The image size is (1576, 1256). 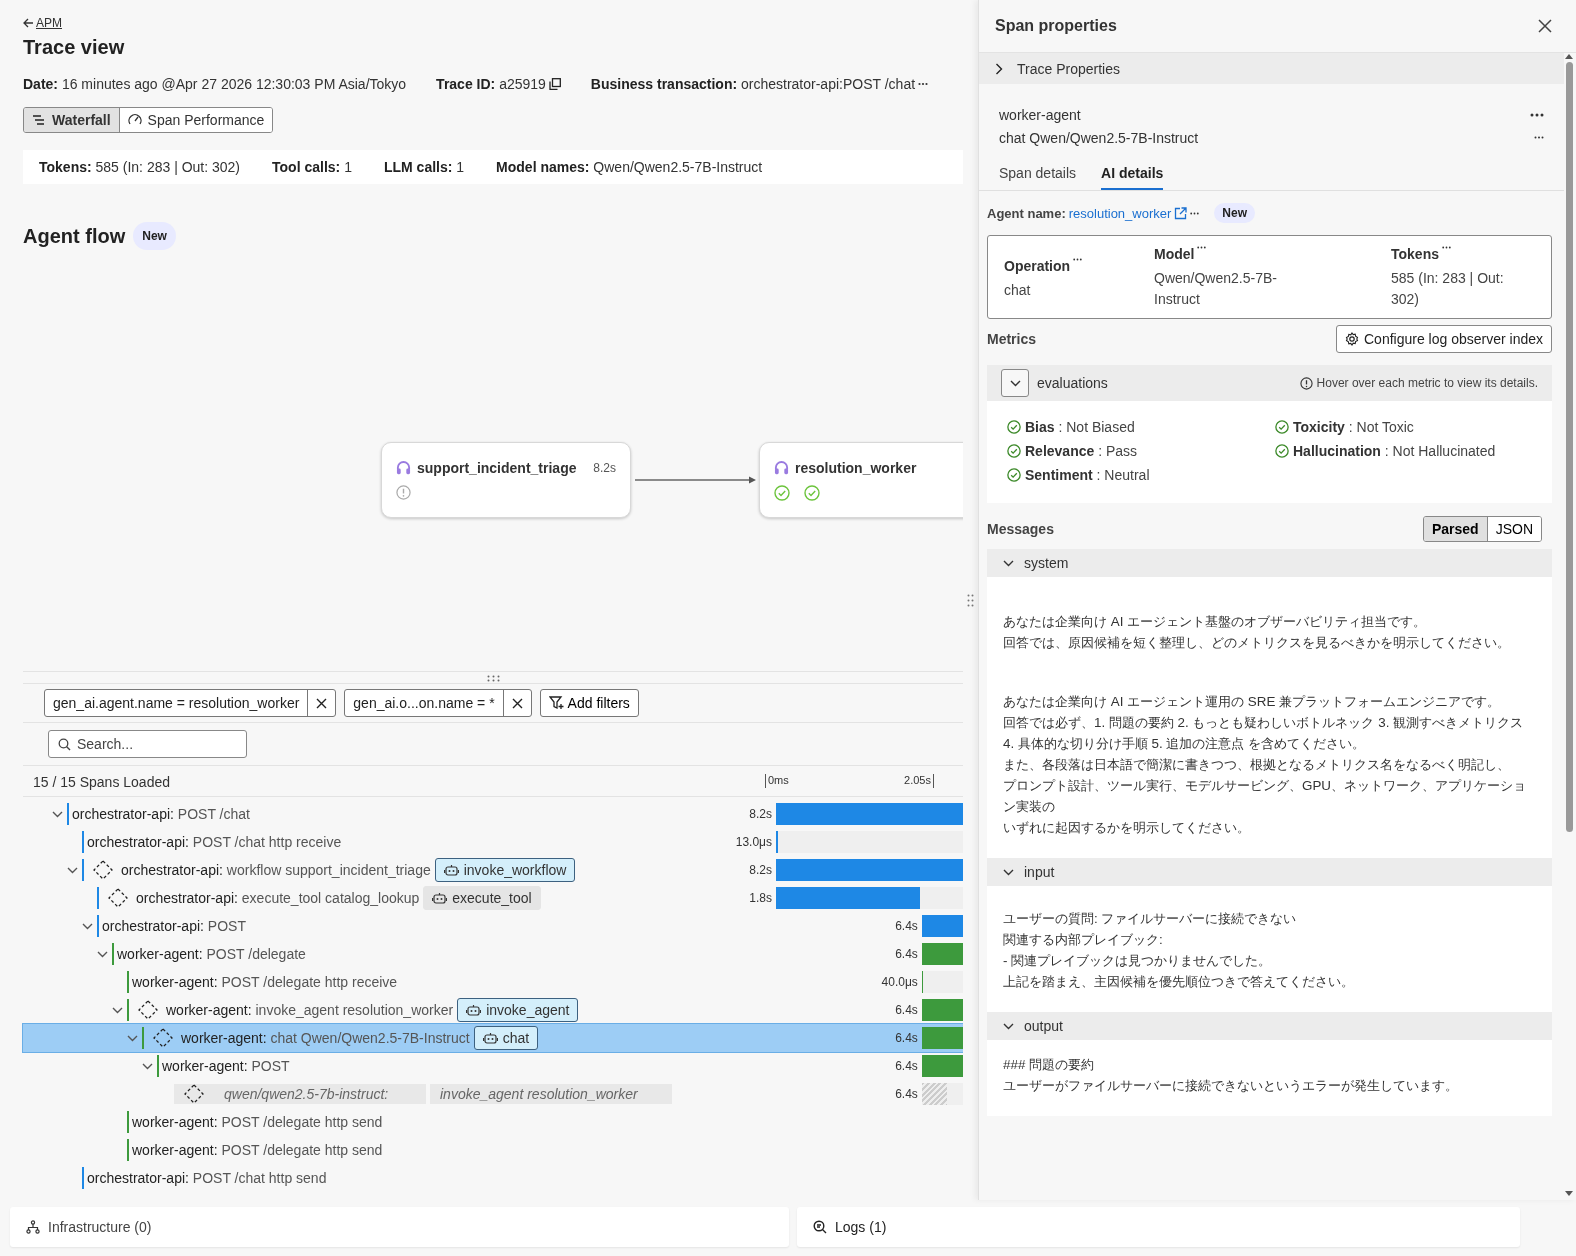 What do you see at coordinates (1269, 1026) in the screenshot?
I see `message-role-toggle: output` at bounding box center [1269, 1026].